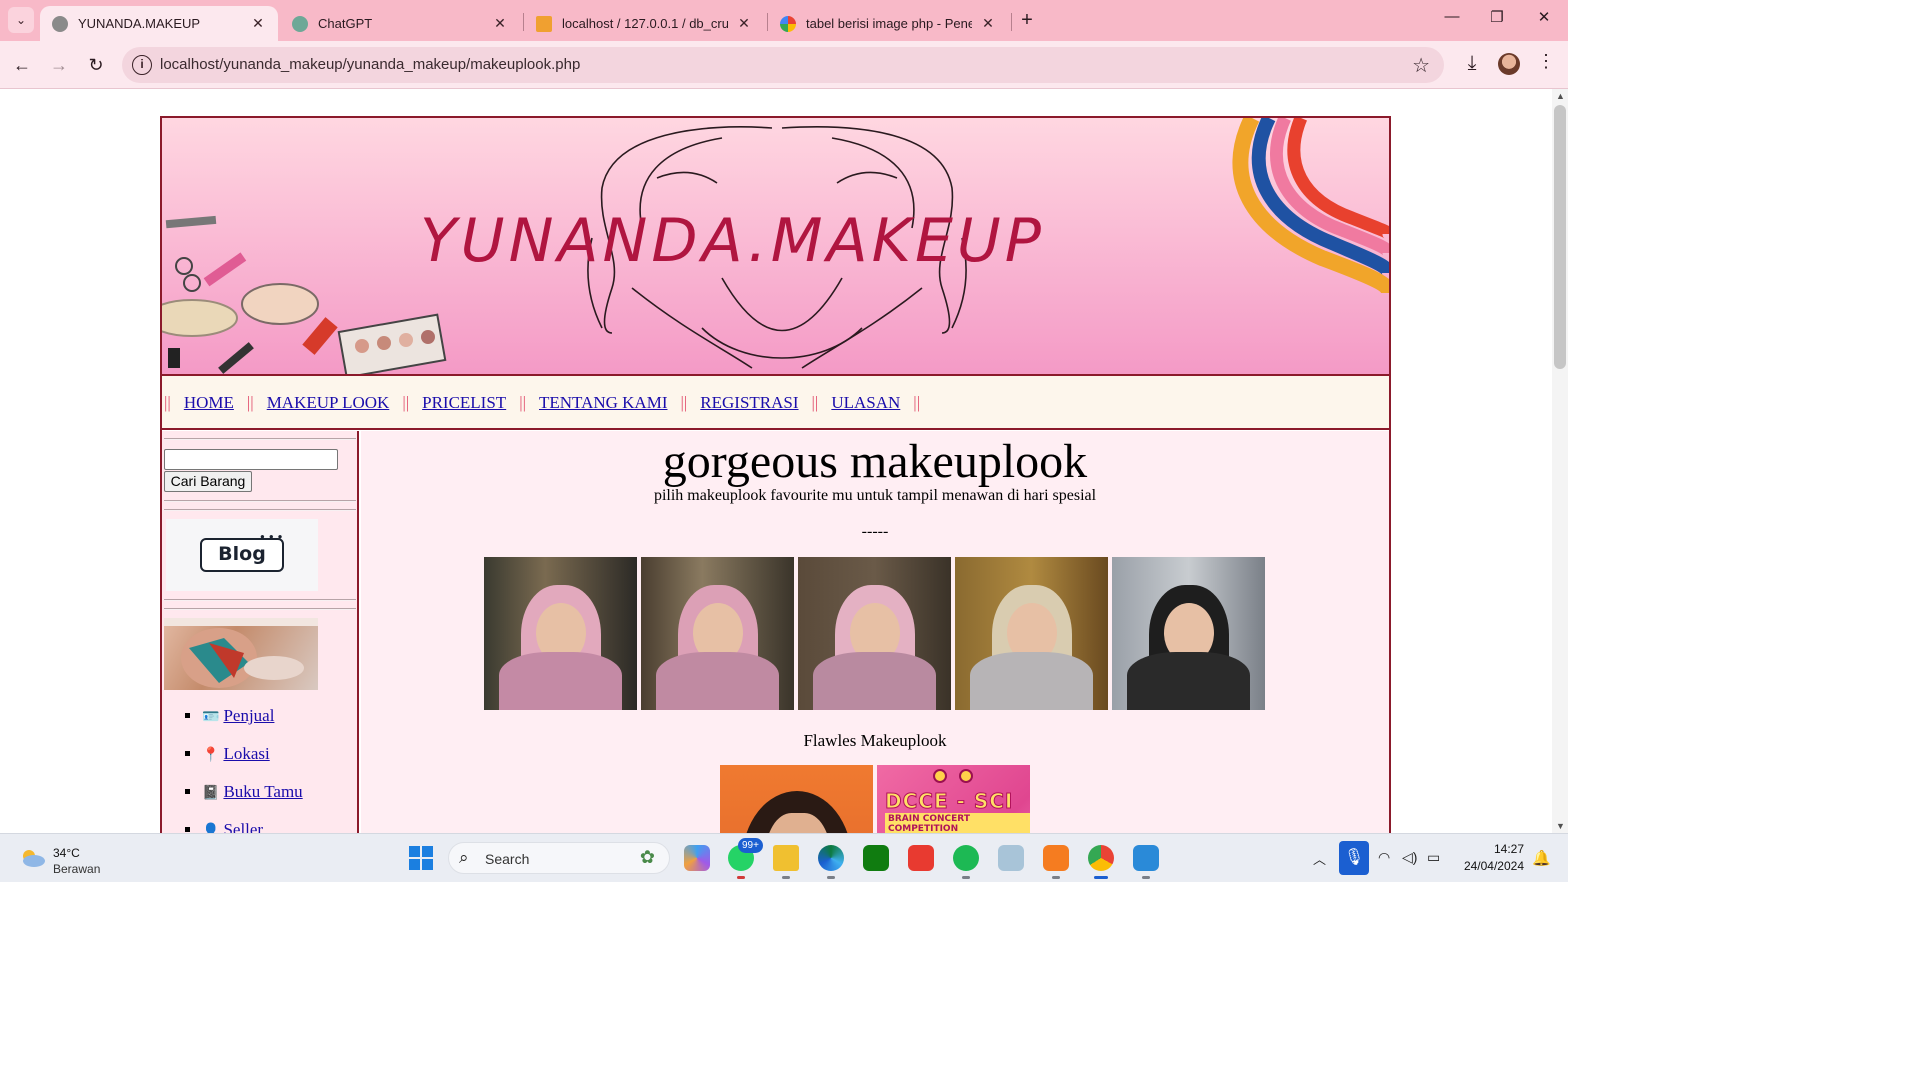 Image resolution: width=1920 pixels, height=1080 pixels. Describe the element at coordinates (697, 858) in the screenshot. I see `copilot-icon` at that location.